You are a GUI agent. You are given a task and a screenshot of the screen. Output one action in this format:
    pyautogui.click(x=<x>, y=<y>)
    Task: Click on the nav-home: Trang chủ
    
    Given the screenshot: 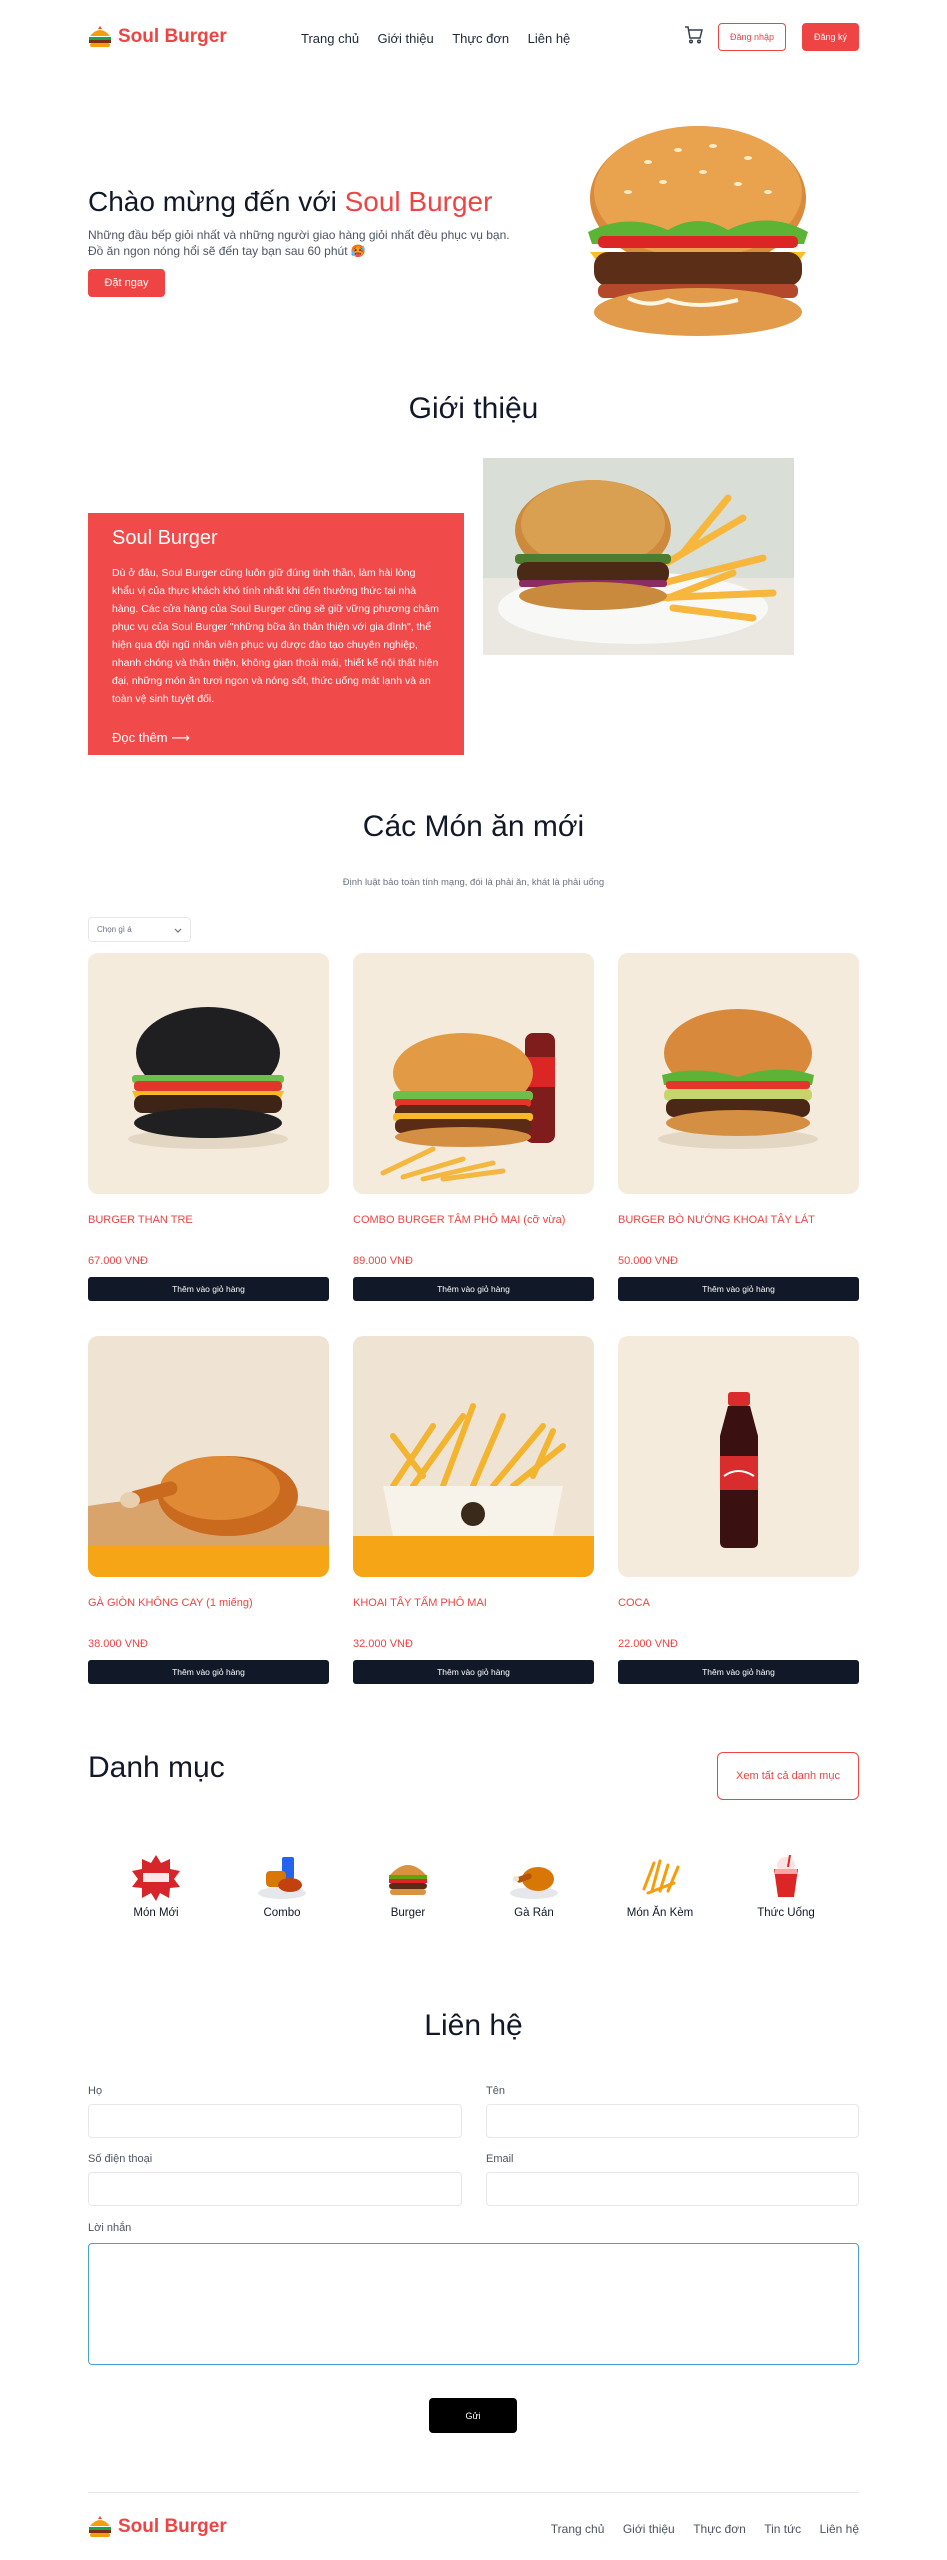 What is the action you would take?
    pyautogui.click(x=330, y=38)
    